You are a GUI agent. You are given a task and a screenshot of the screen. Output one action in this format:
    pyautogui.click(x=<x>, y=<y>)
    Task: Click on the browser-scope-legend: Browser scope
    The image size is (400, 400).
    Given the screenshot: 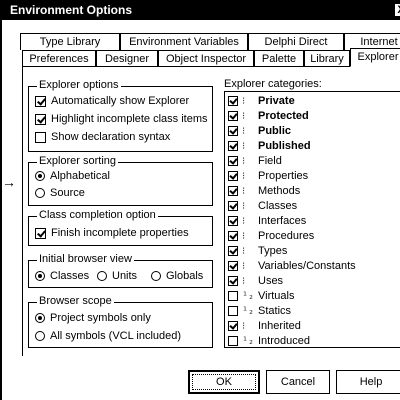 What is the action you would take?
    pyautogui.click(x=75, y=301)
    